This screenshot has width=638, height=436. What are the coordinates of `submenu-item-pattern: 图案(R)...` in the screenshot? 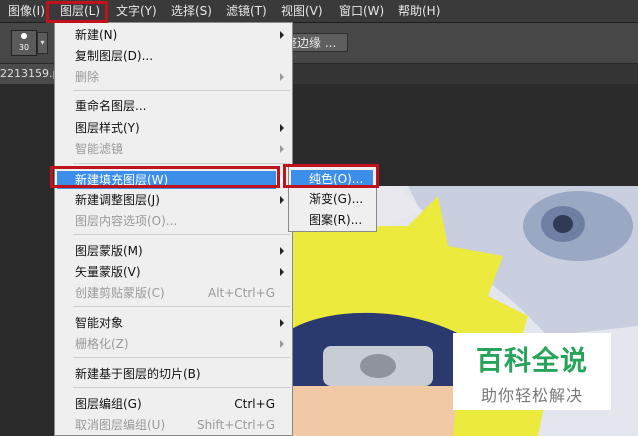 It's located at (335, 220).